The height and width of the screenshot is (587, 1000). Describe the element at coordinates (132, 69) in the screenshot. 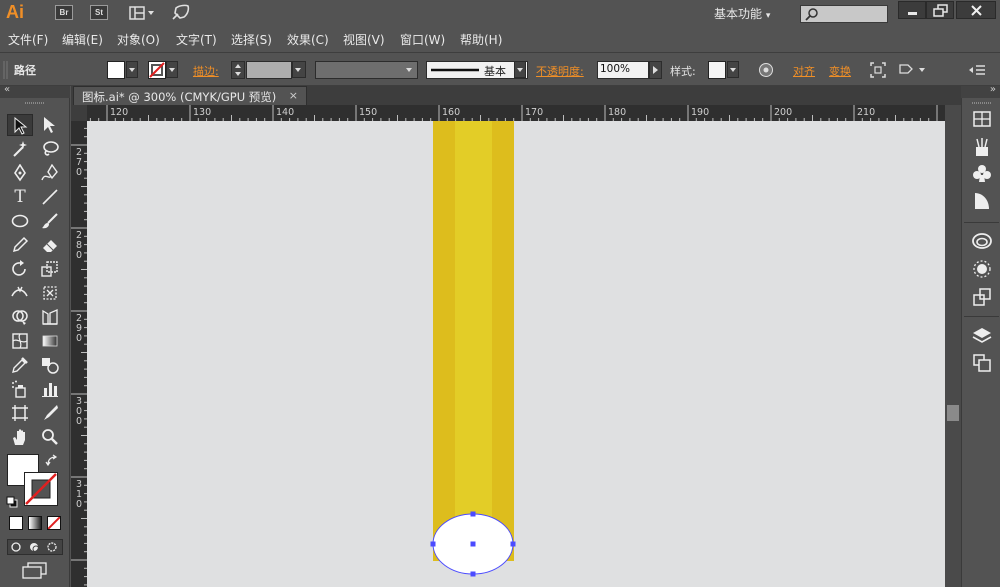

I see `fill-dropdown` at that location.